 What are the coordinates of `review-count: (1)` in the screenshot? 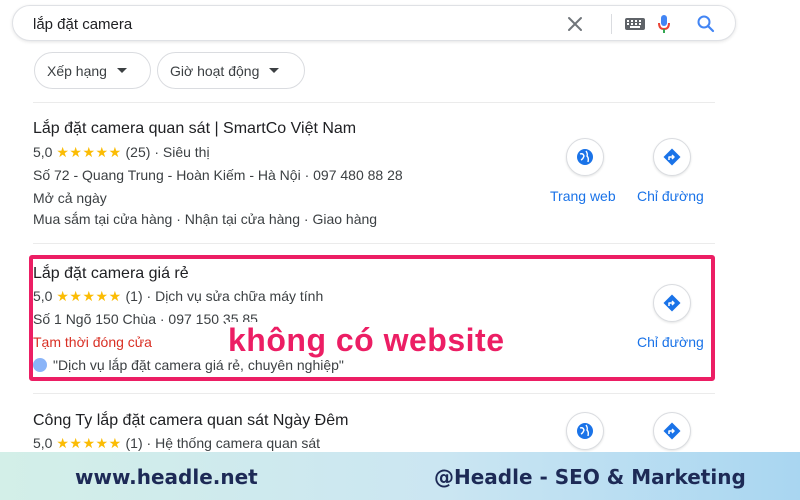 It's located at (134, 443).